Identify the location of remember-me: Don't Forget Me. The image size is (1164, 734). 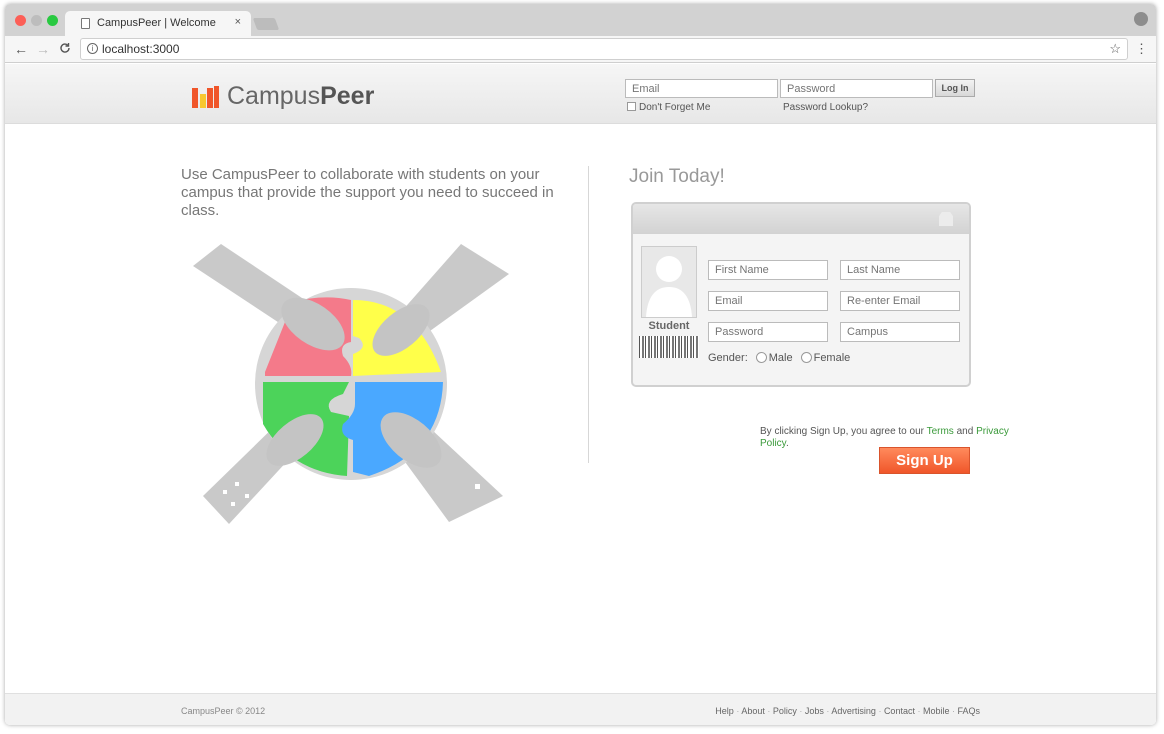
(668, 107).